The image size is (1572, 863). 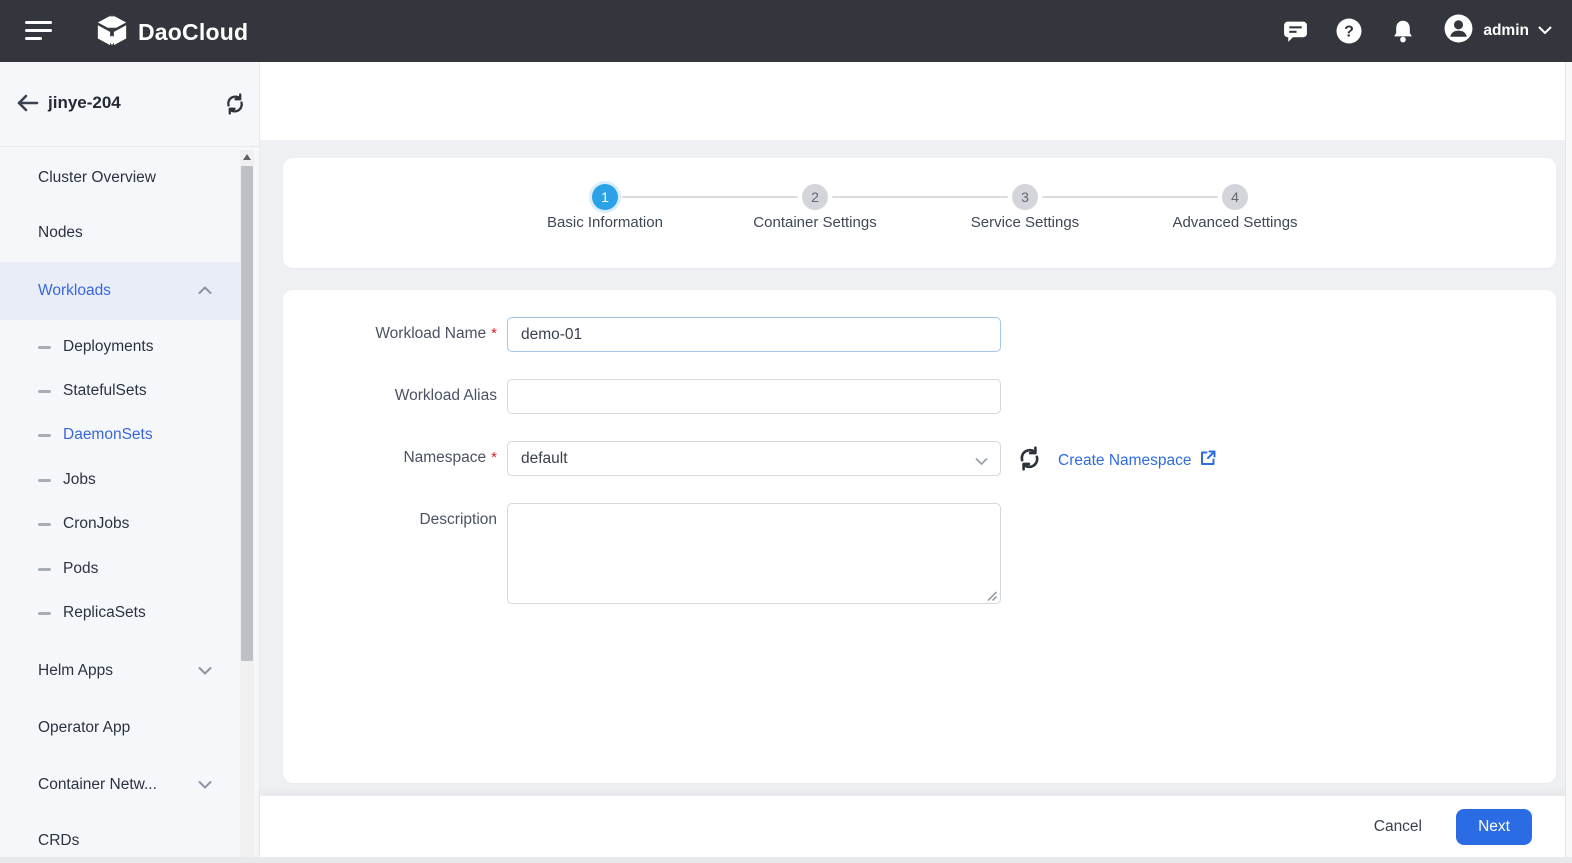 What do you see at coordinates (786, 860) in the screenshot?
I see `bottom-edge-strip` at bounding box center [786, 860].